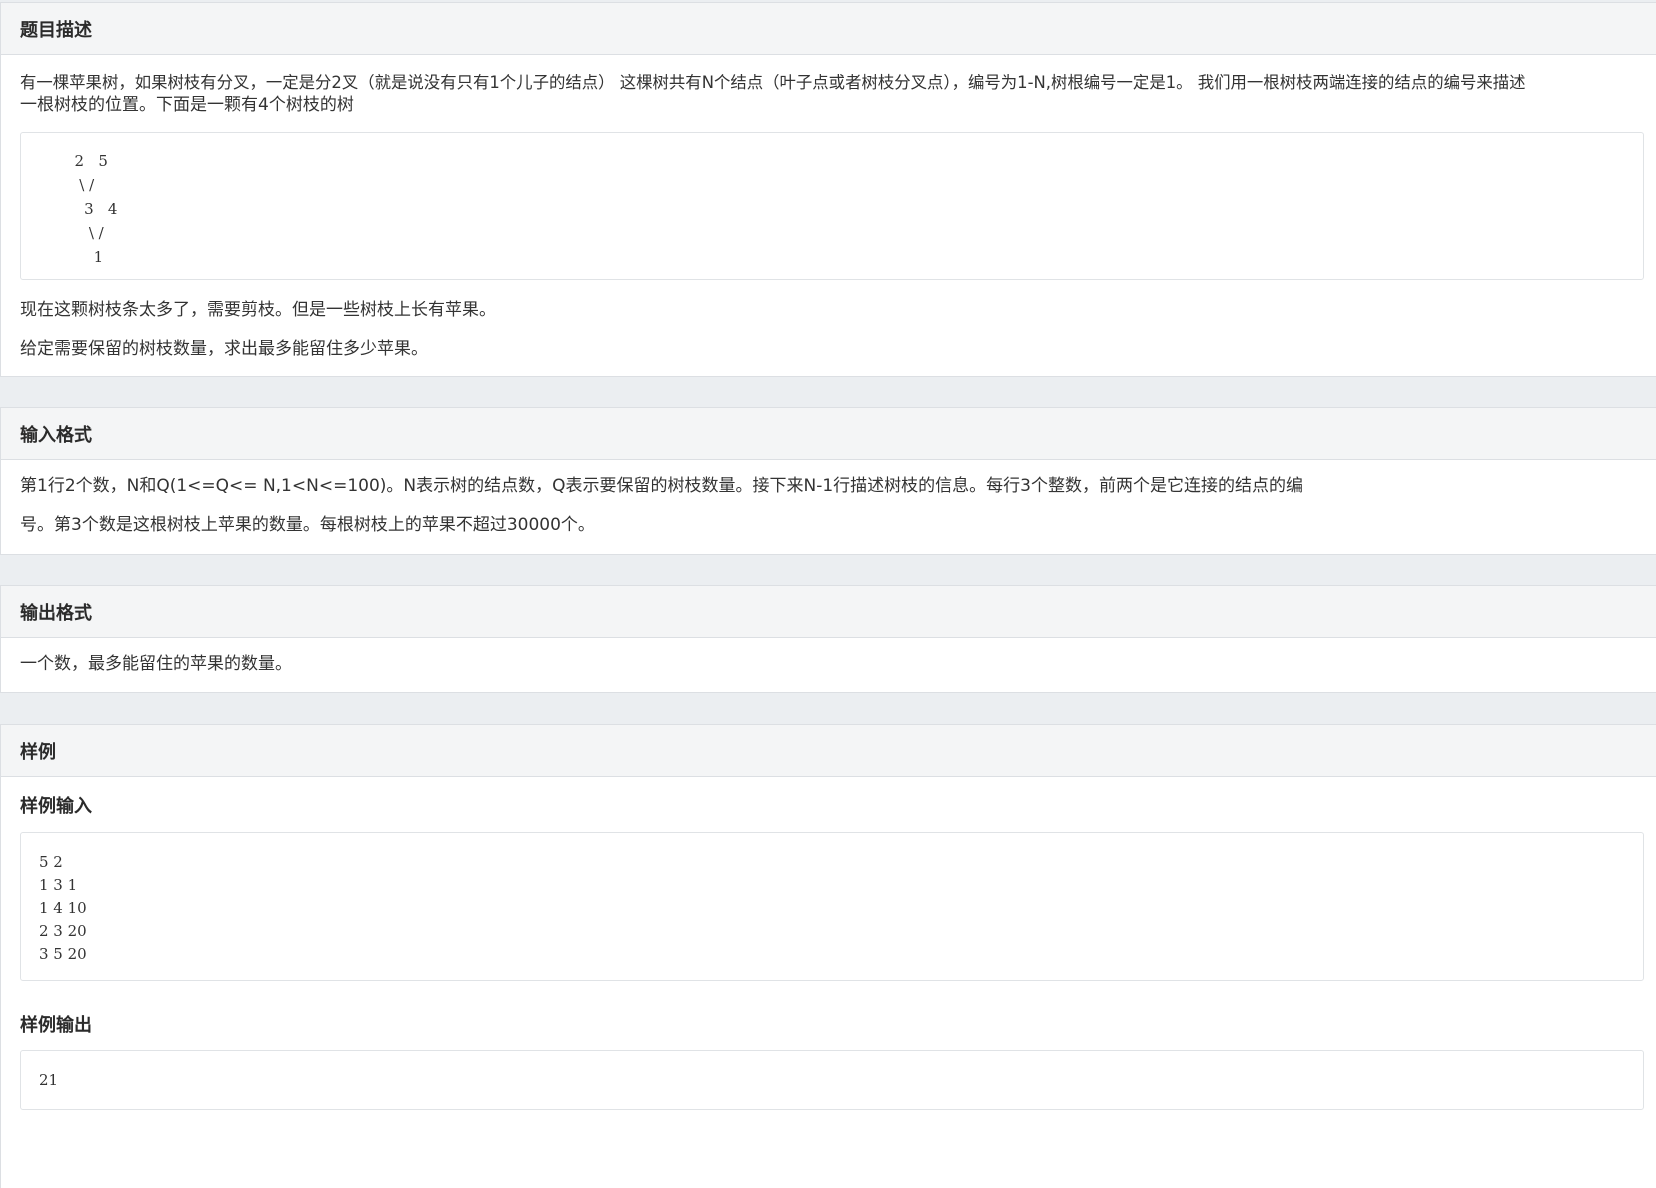 The height and width of the screenshot is (1188, 1656). Describe the element at coordinates (307, 525) in the screenshot. I see `input-format-line2: 号。第3个数是这根树枝上苹果的数量。每根树枝上的苹果不超过30000个。` at that location.